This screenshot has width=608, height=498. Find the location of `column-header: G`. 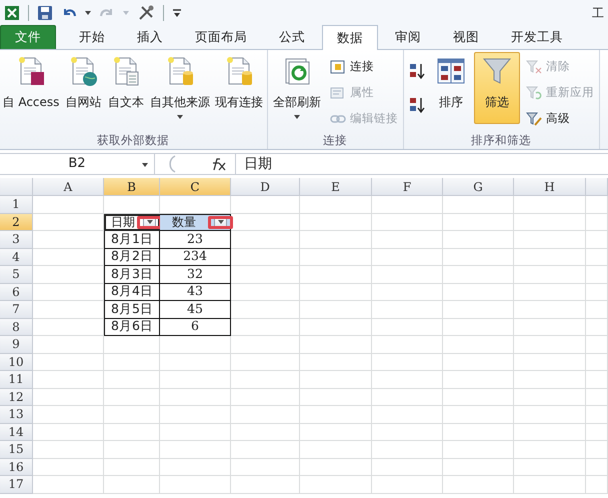

column-header: G is located at coordinates (478, 187).